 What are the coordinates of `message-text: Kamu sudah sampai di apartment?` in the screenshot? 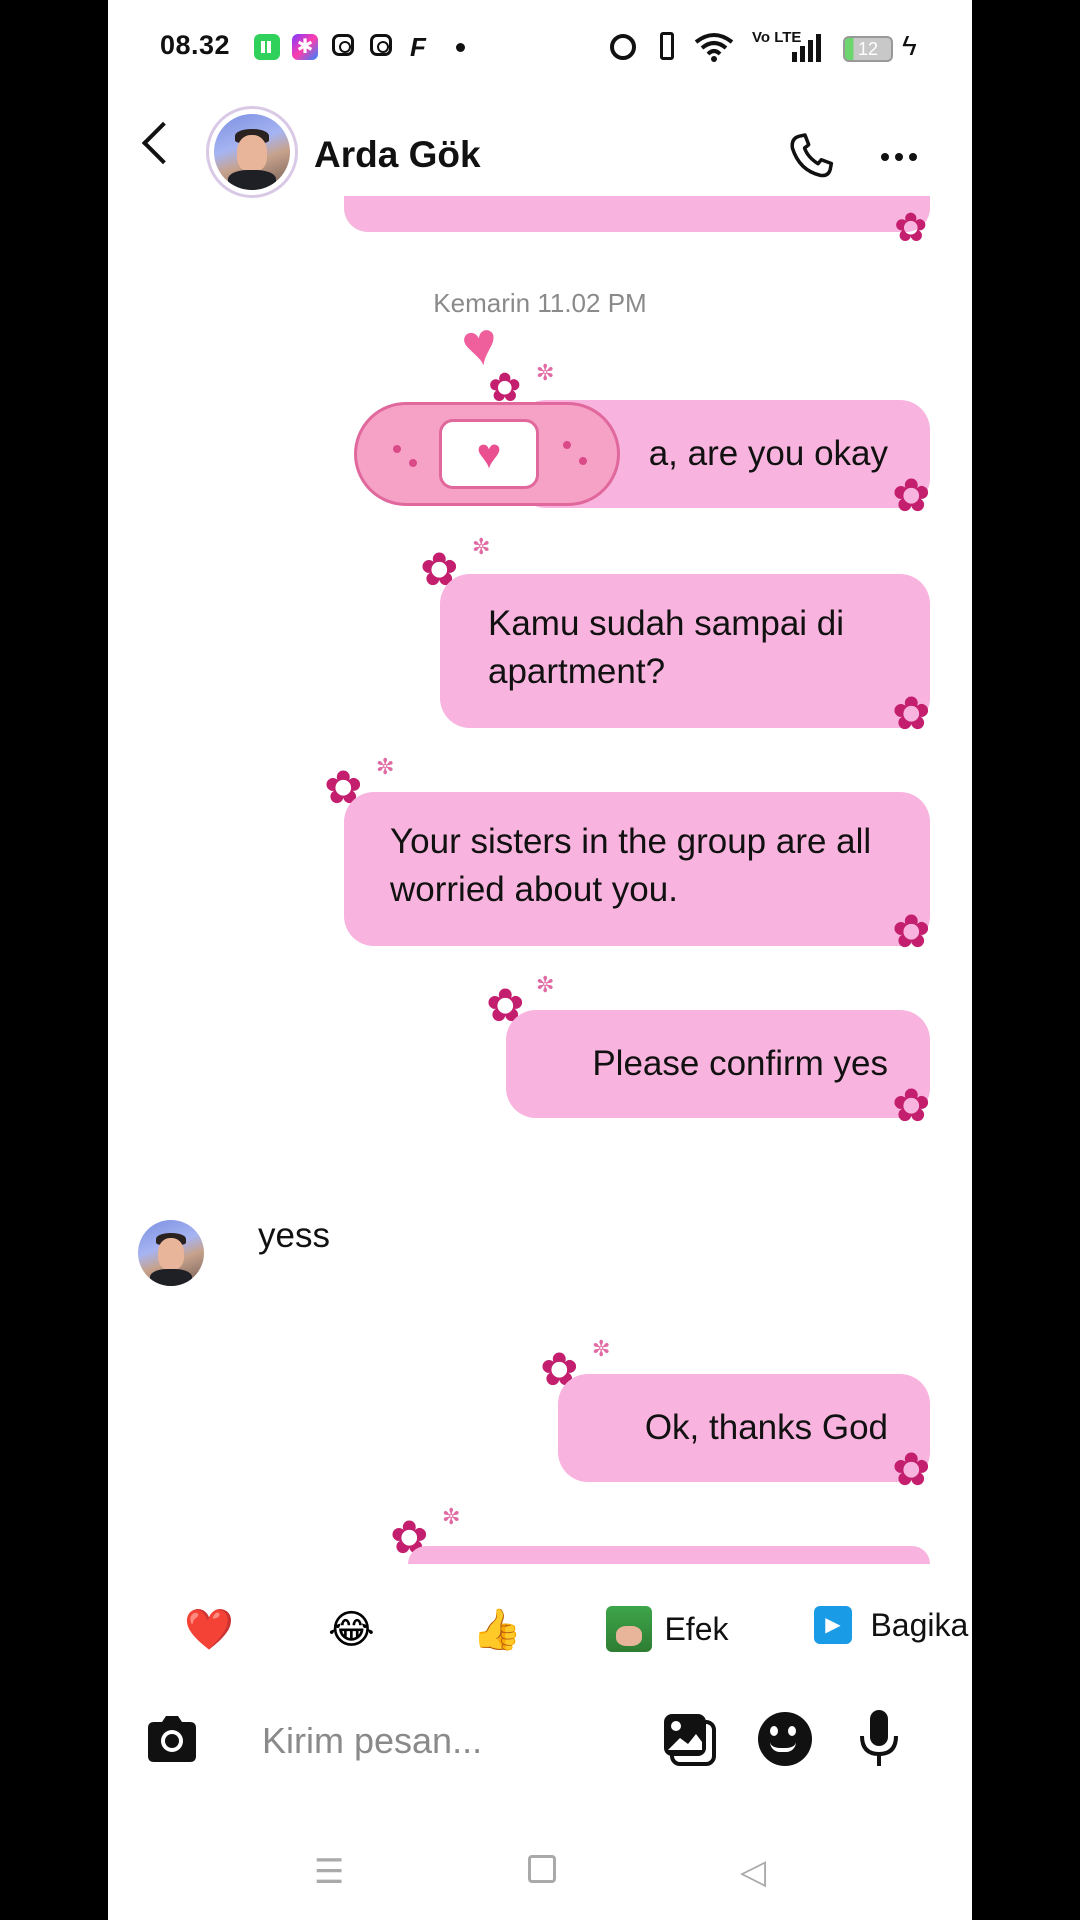 It's located at (666, 647).